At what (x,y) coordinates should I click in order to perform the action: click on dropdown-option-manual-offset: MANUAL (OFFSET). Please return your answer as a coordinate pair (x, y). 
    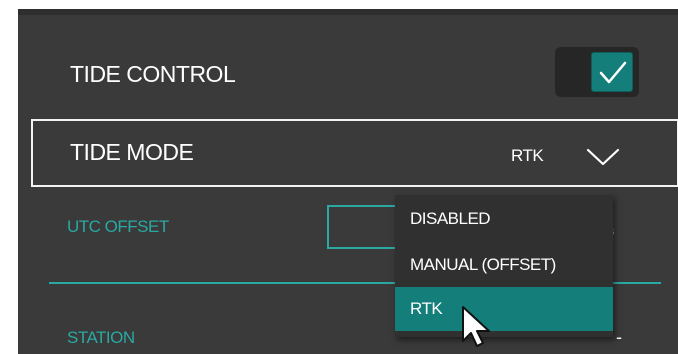
    Looking at the image, I should click on (504, 265).